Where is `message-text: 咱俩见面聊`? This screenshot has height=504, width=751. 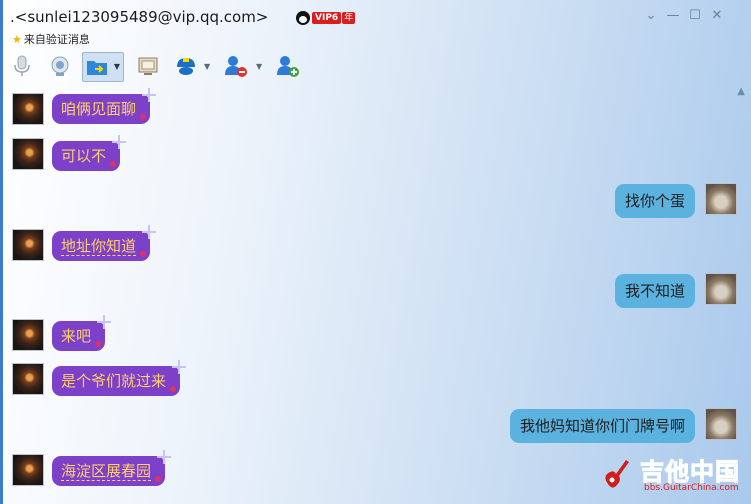 message-text: 咱俩见面聊 is located at coordinates (99, 109).